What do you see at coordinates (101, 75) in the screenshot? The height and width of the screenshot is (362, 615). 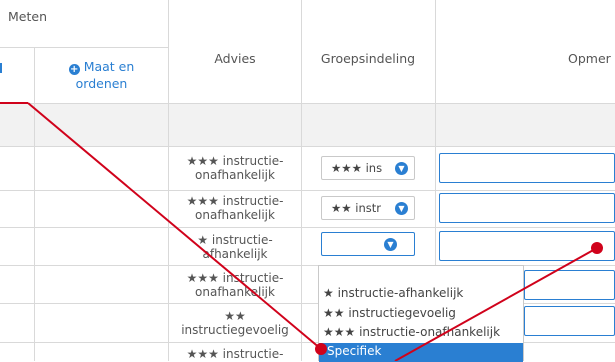 I see `maat-en-ordenen-link: + Maat en ordenen` at bounding box center [101, 75].